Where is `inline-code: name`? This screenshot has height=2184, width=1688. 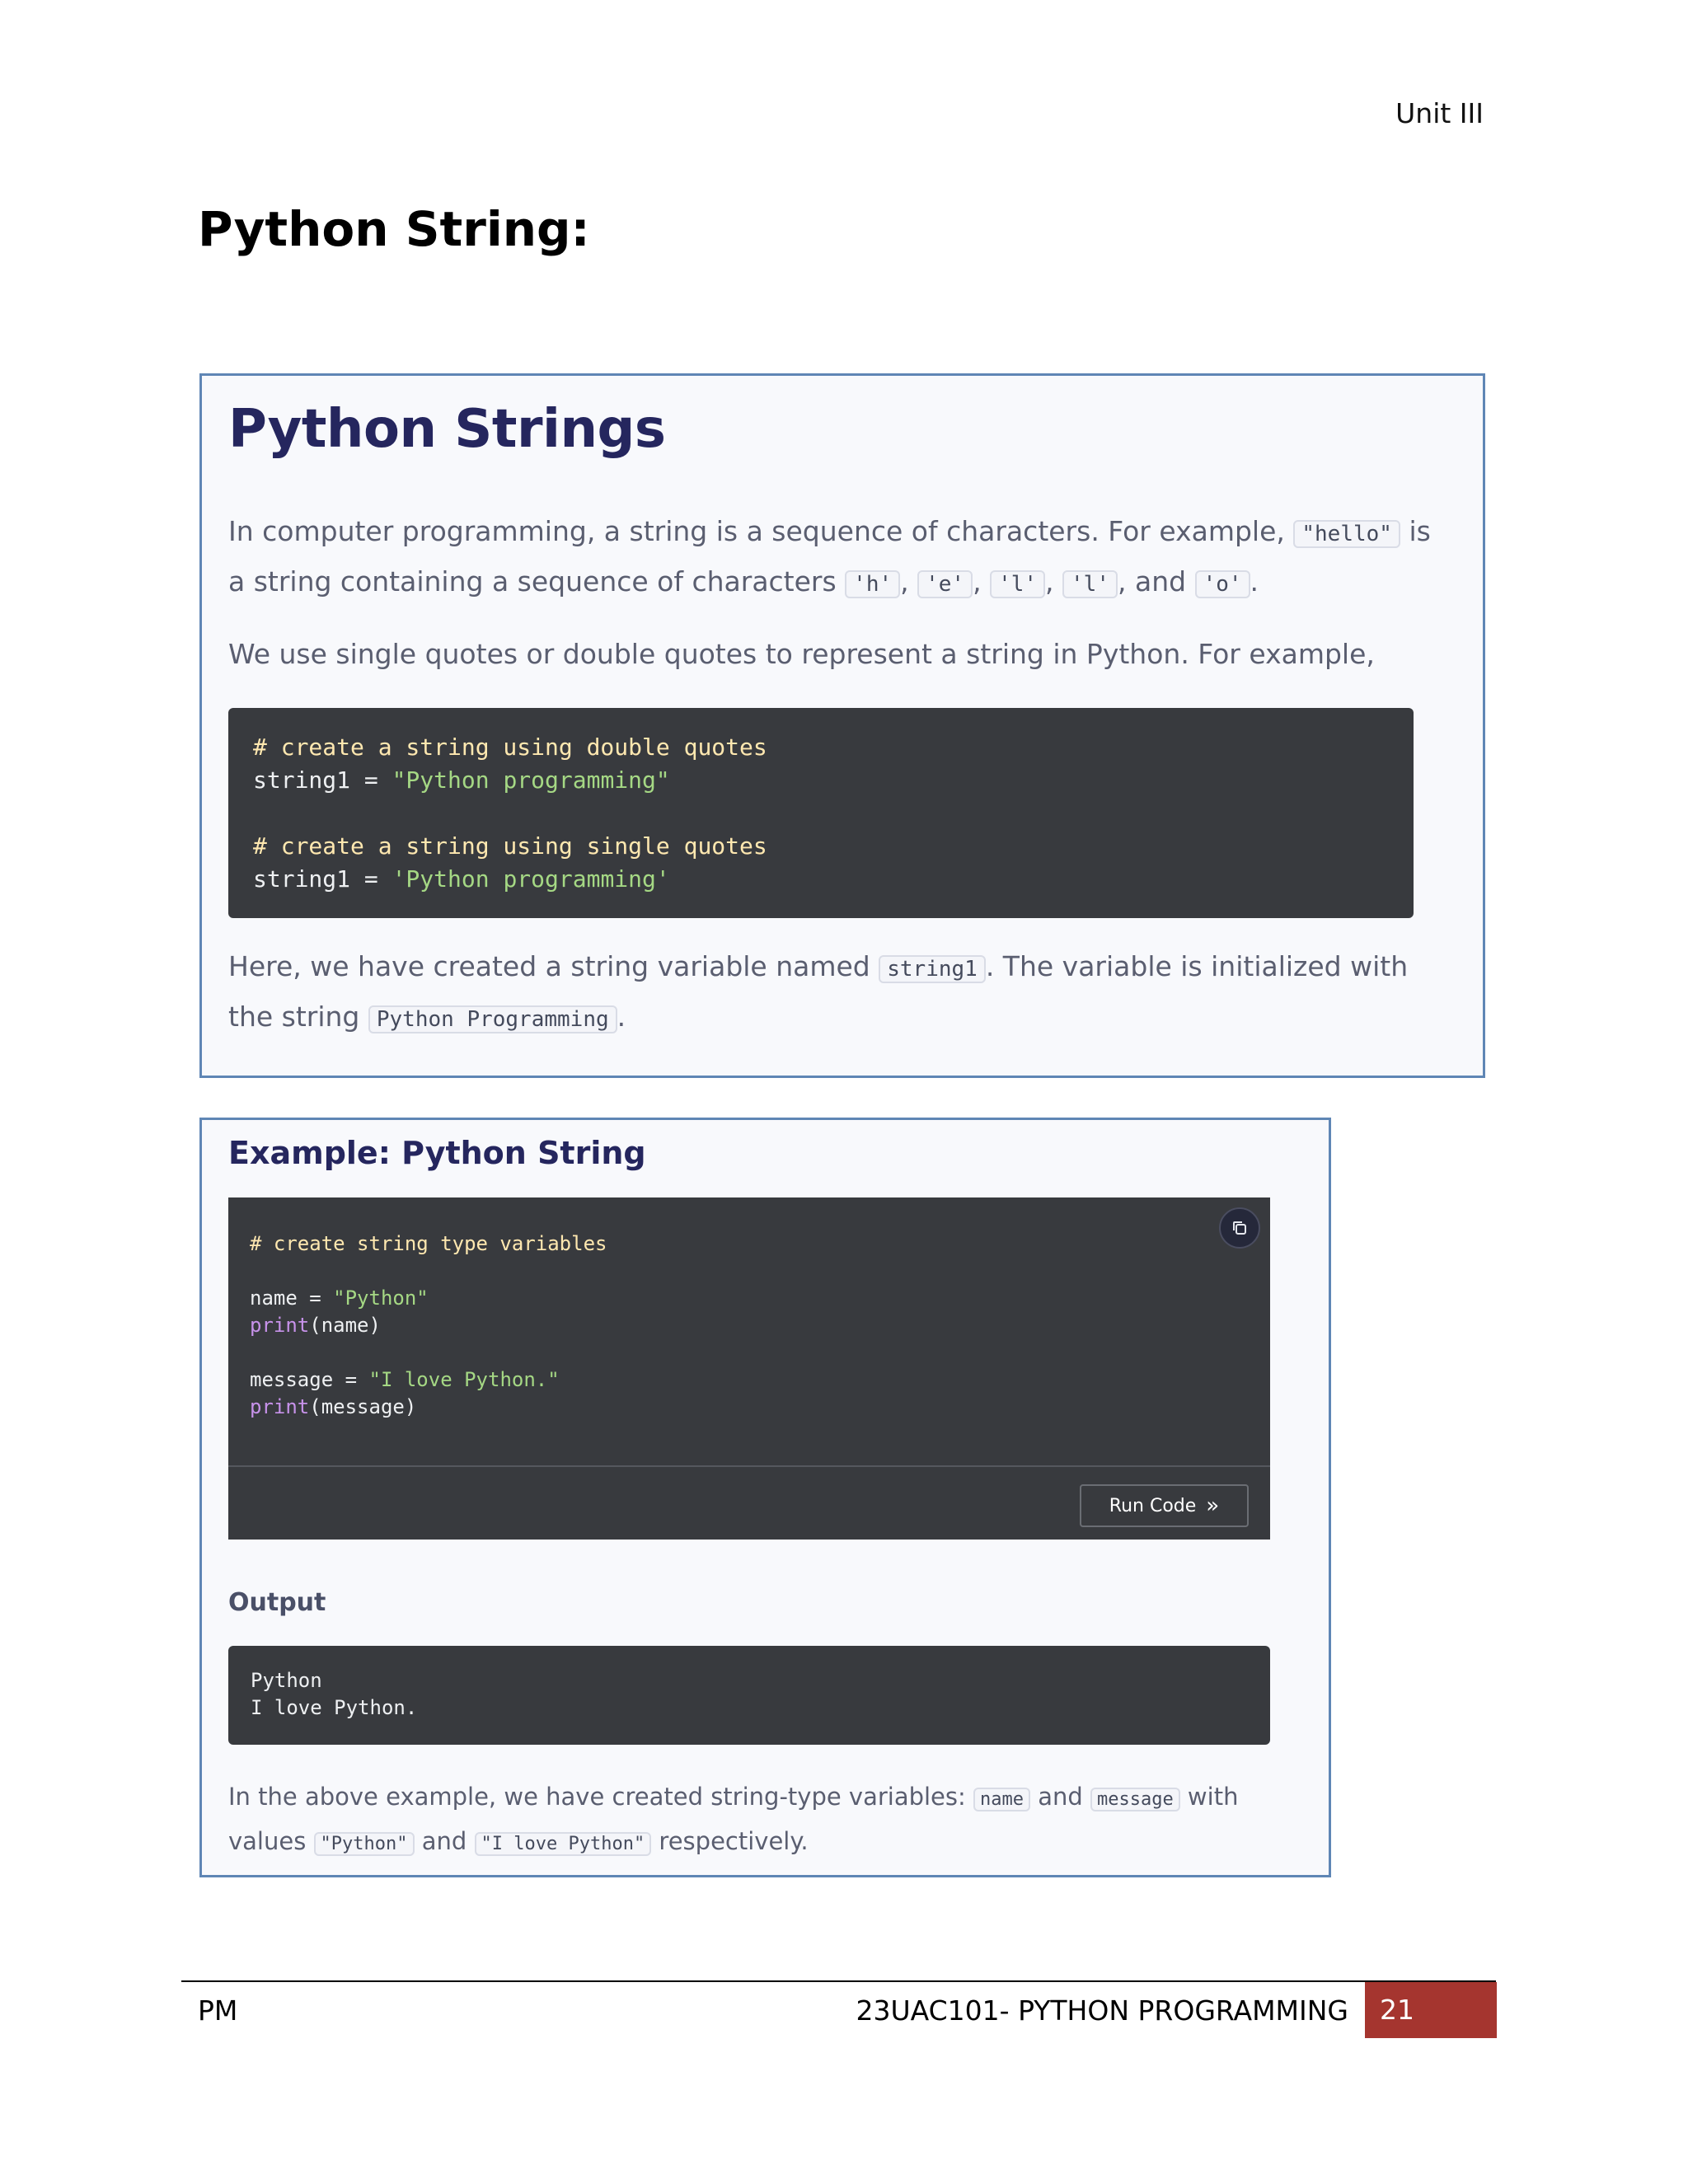 inline-code: name is located at coordinates (1002, 1799).